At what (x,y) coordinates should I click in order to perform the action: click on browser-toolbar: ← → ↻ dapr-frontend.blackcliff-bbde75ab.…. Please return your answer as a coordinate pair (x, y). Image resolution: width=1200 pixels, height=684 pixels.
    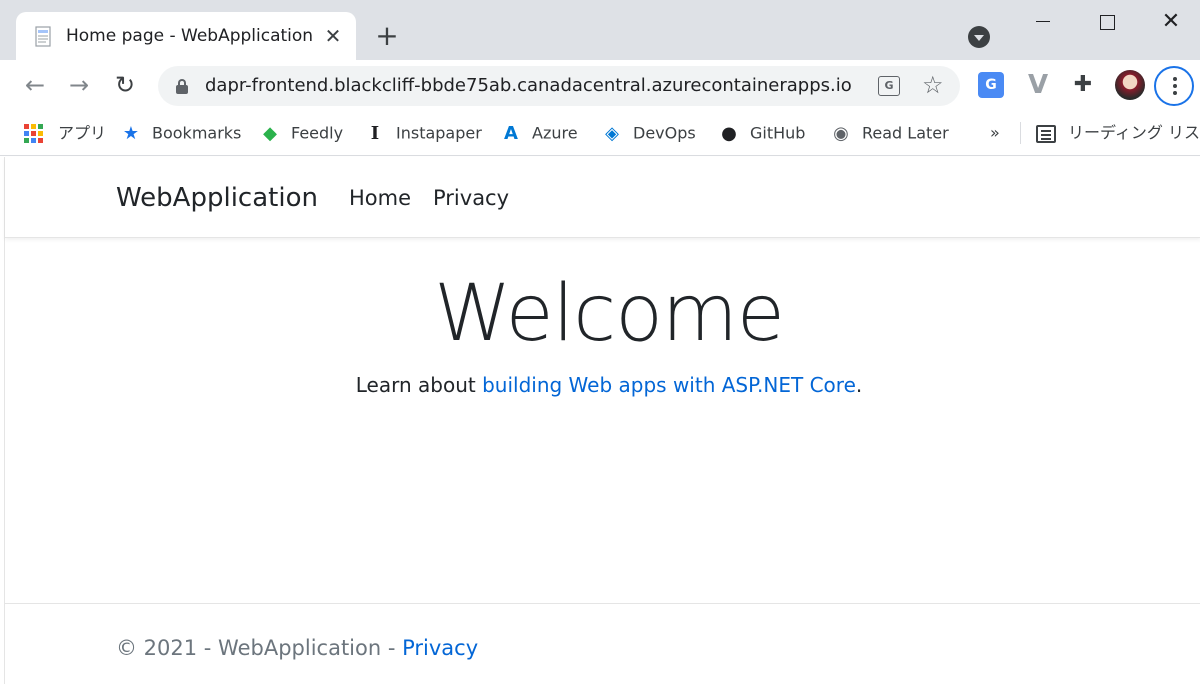
    Looking at the image, I should click on (600, 85).